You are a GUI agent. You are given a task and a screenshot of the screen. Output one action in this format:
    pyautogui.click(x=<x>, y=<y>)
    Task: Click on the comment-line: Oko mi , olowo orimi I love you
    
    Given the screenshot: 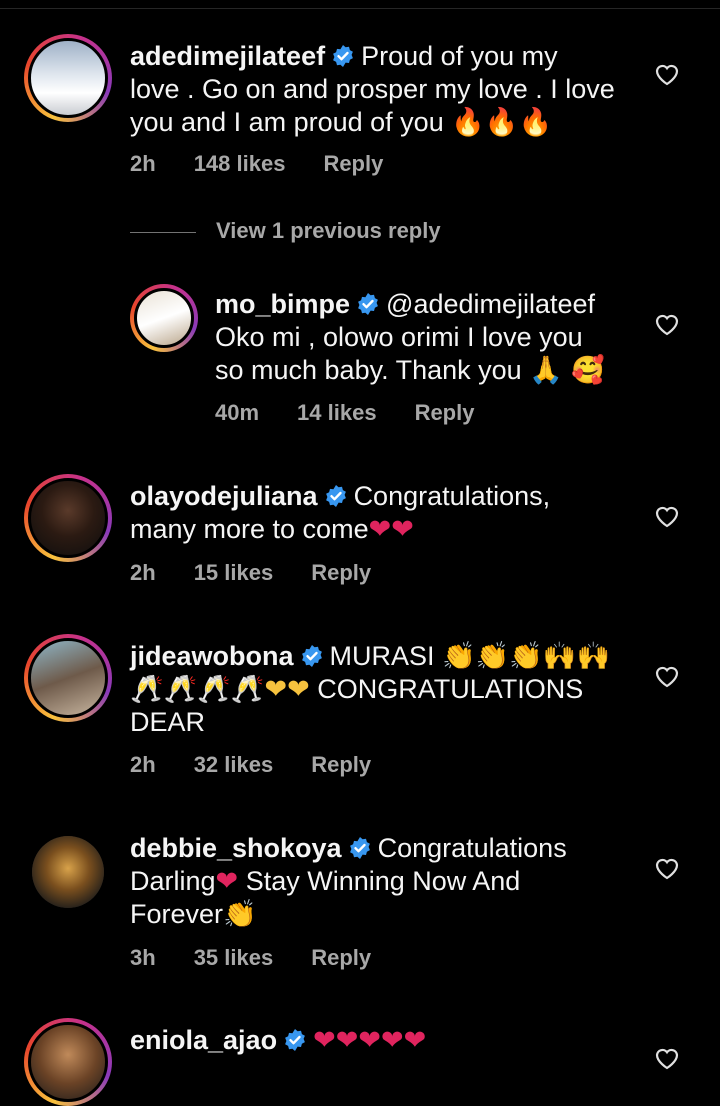 What is the action you would take?
    pyautogui.click(x=399, y=337)
    